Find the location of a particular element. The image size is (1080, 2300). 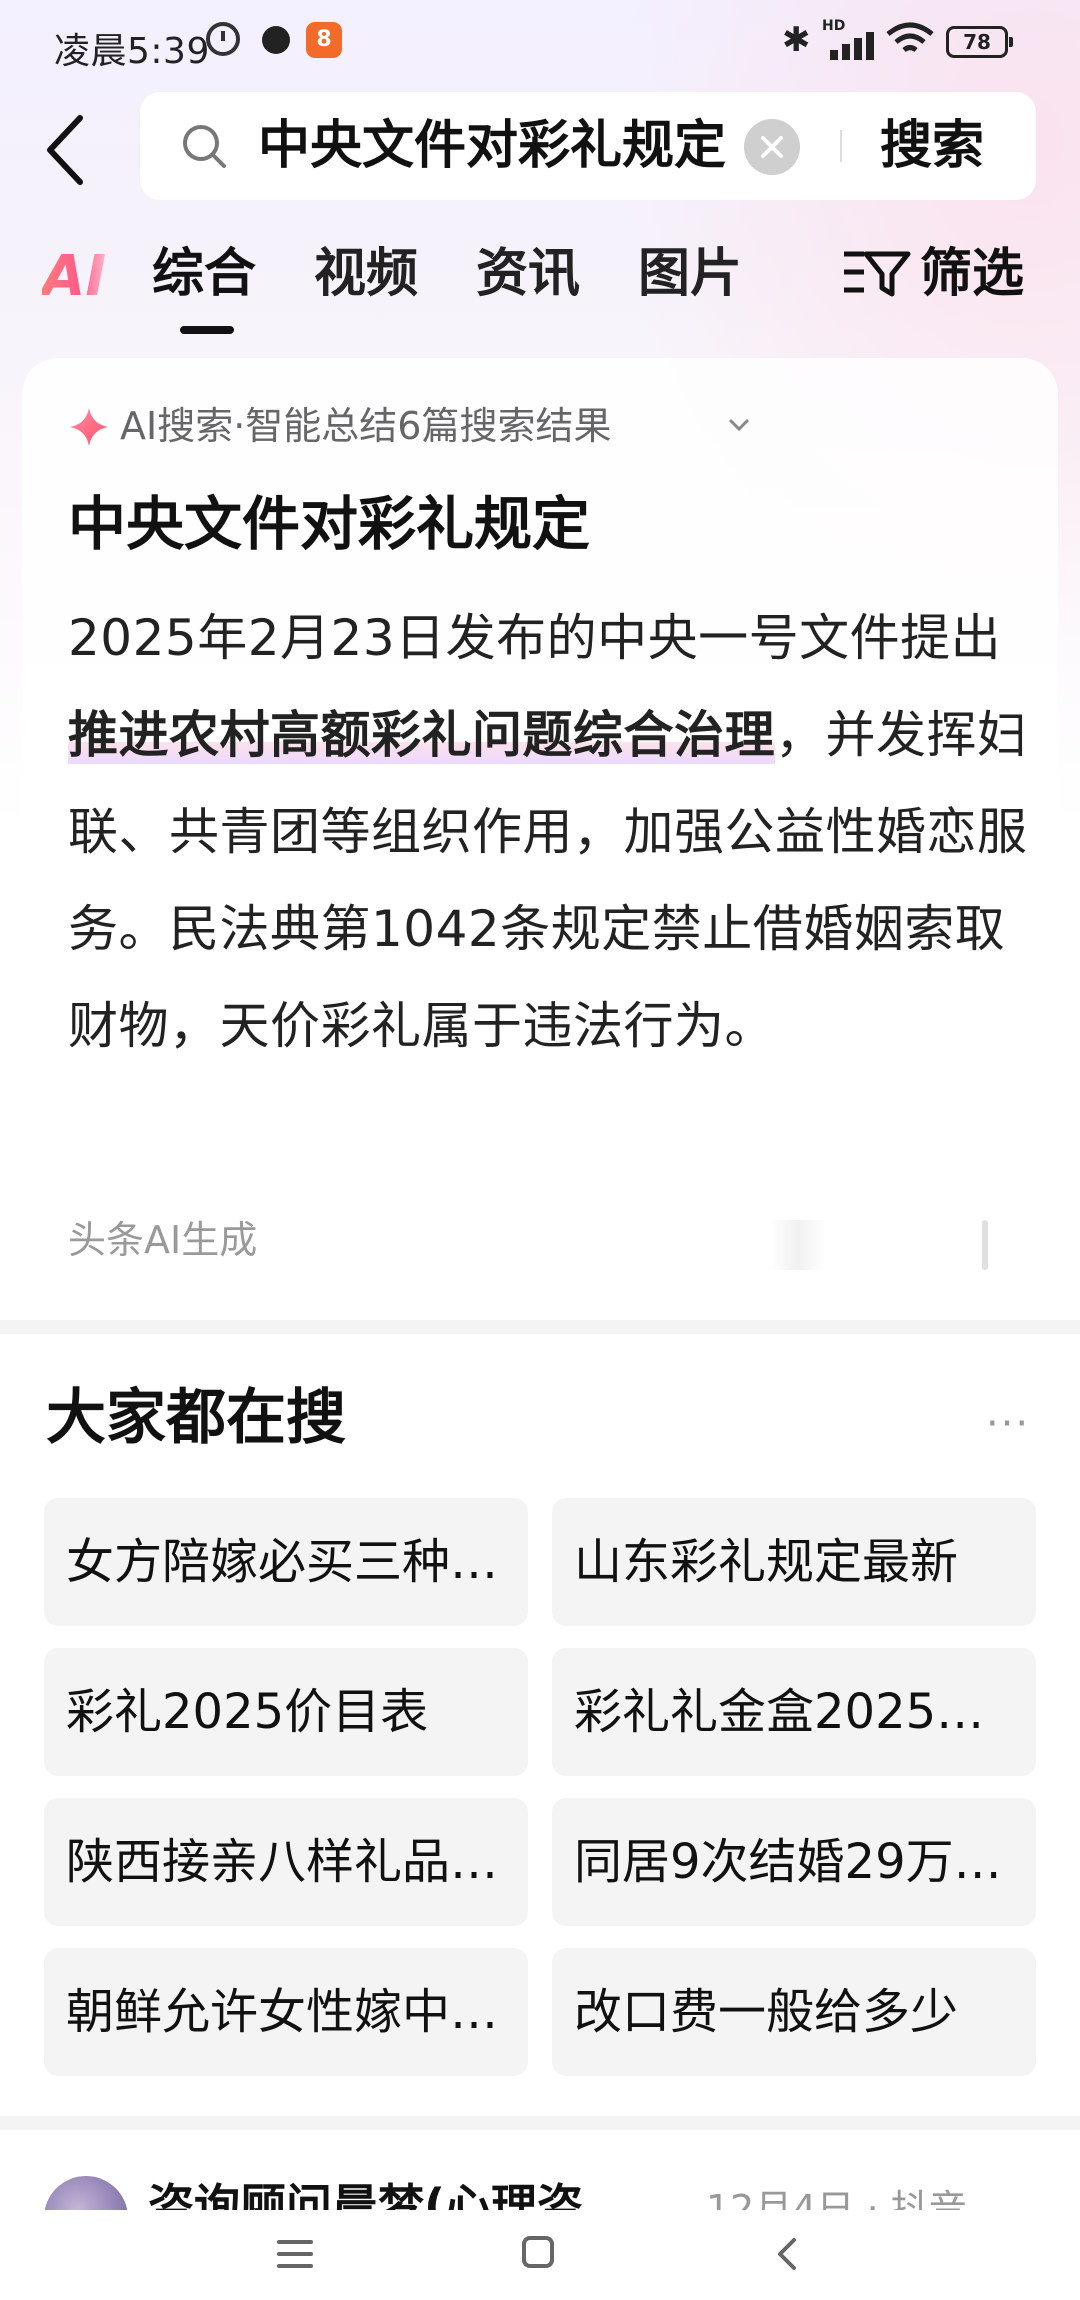

trending-search-text: 女方陪嫁必买三种东西 is located at coordinates (286, 1562).